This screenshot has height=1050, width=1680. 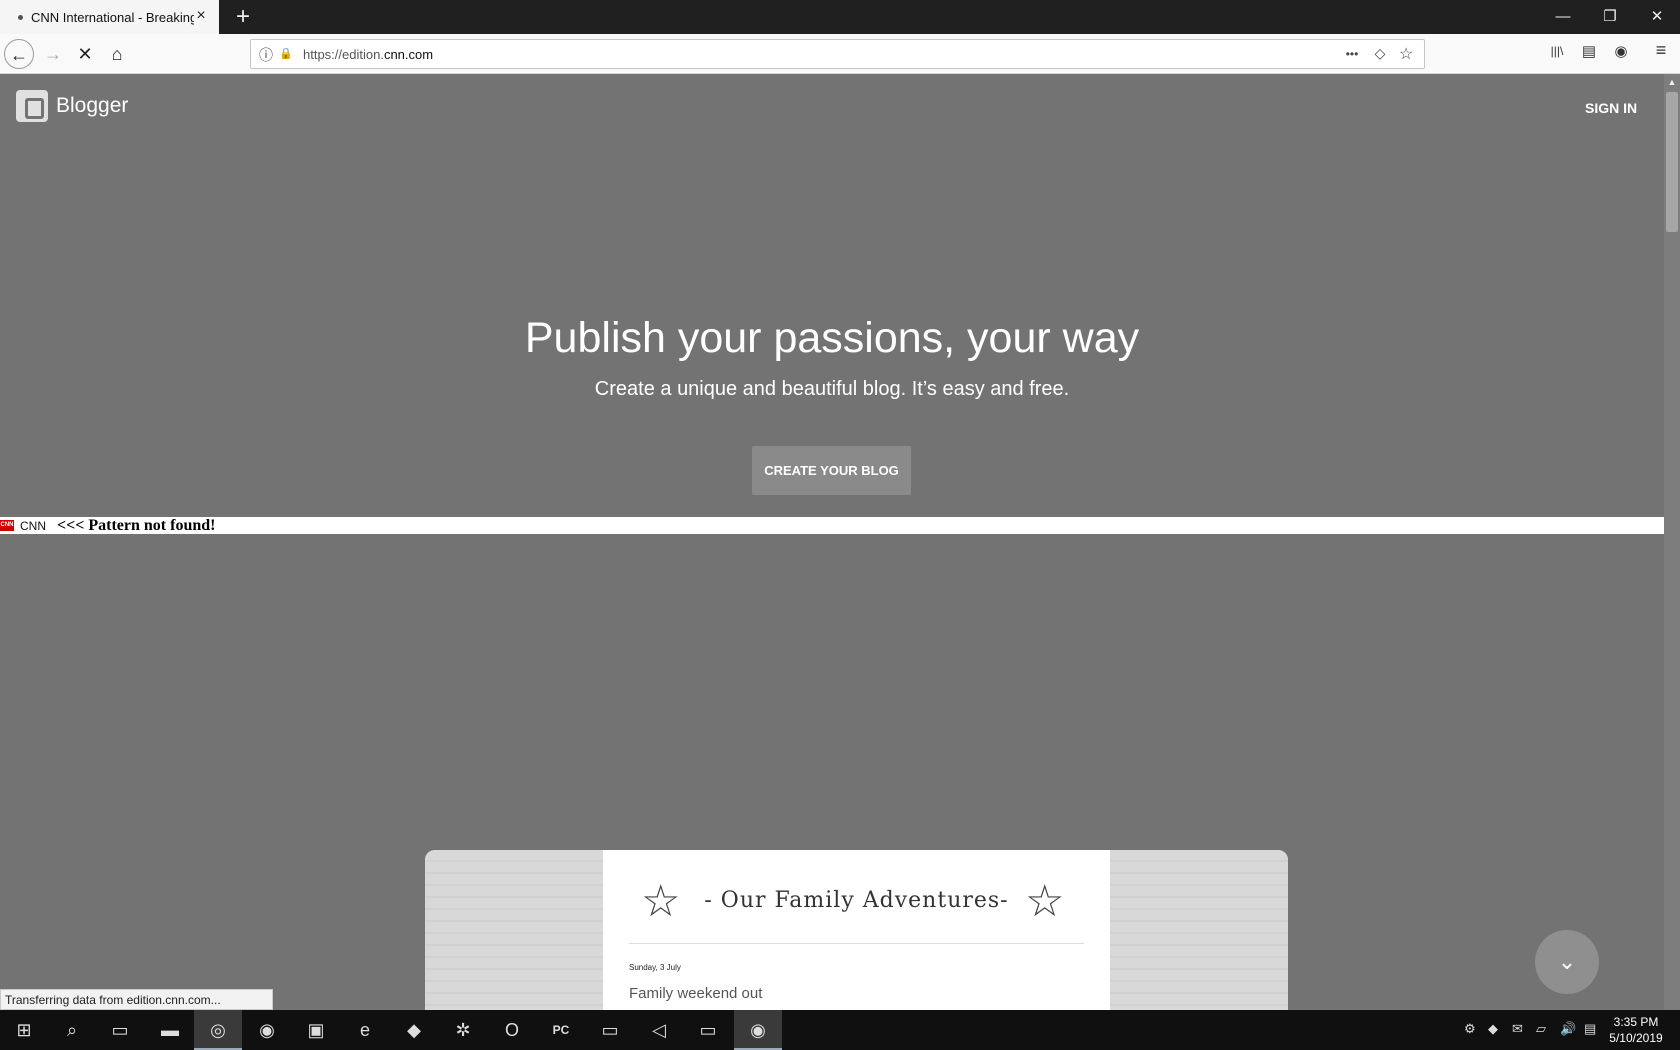 What do you see at coordinates (1657, 17) in the screenshot?
I see `window-close-button: ✕` at bounding box center [1657, 17].